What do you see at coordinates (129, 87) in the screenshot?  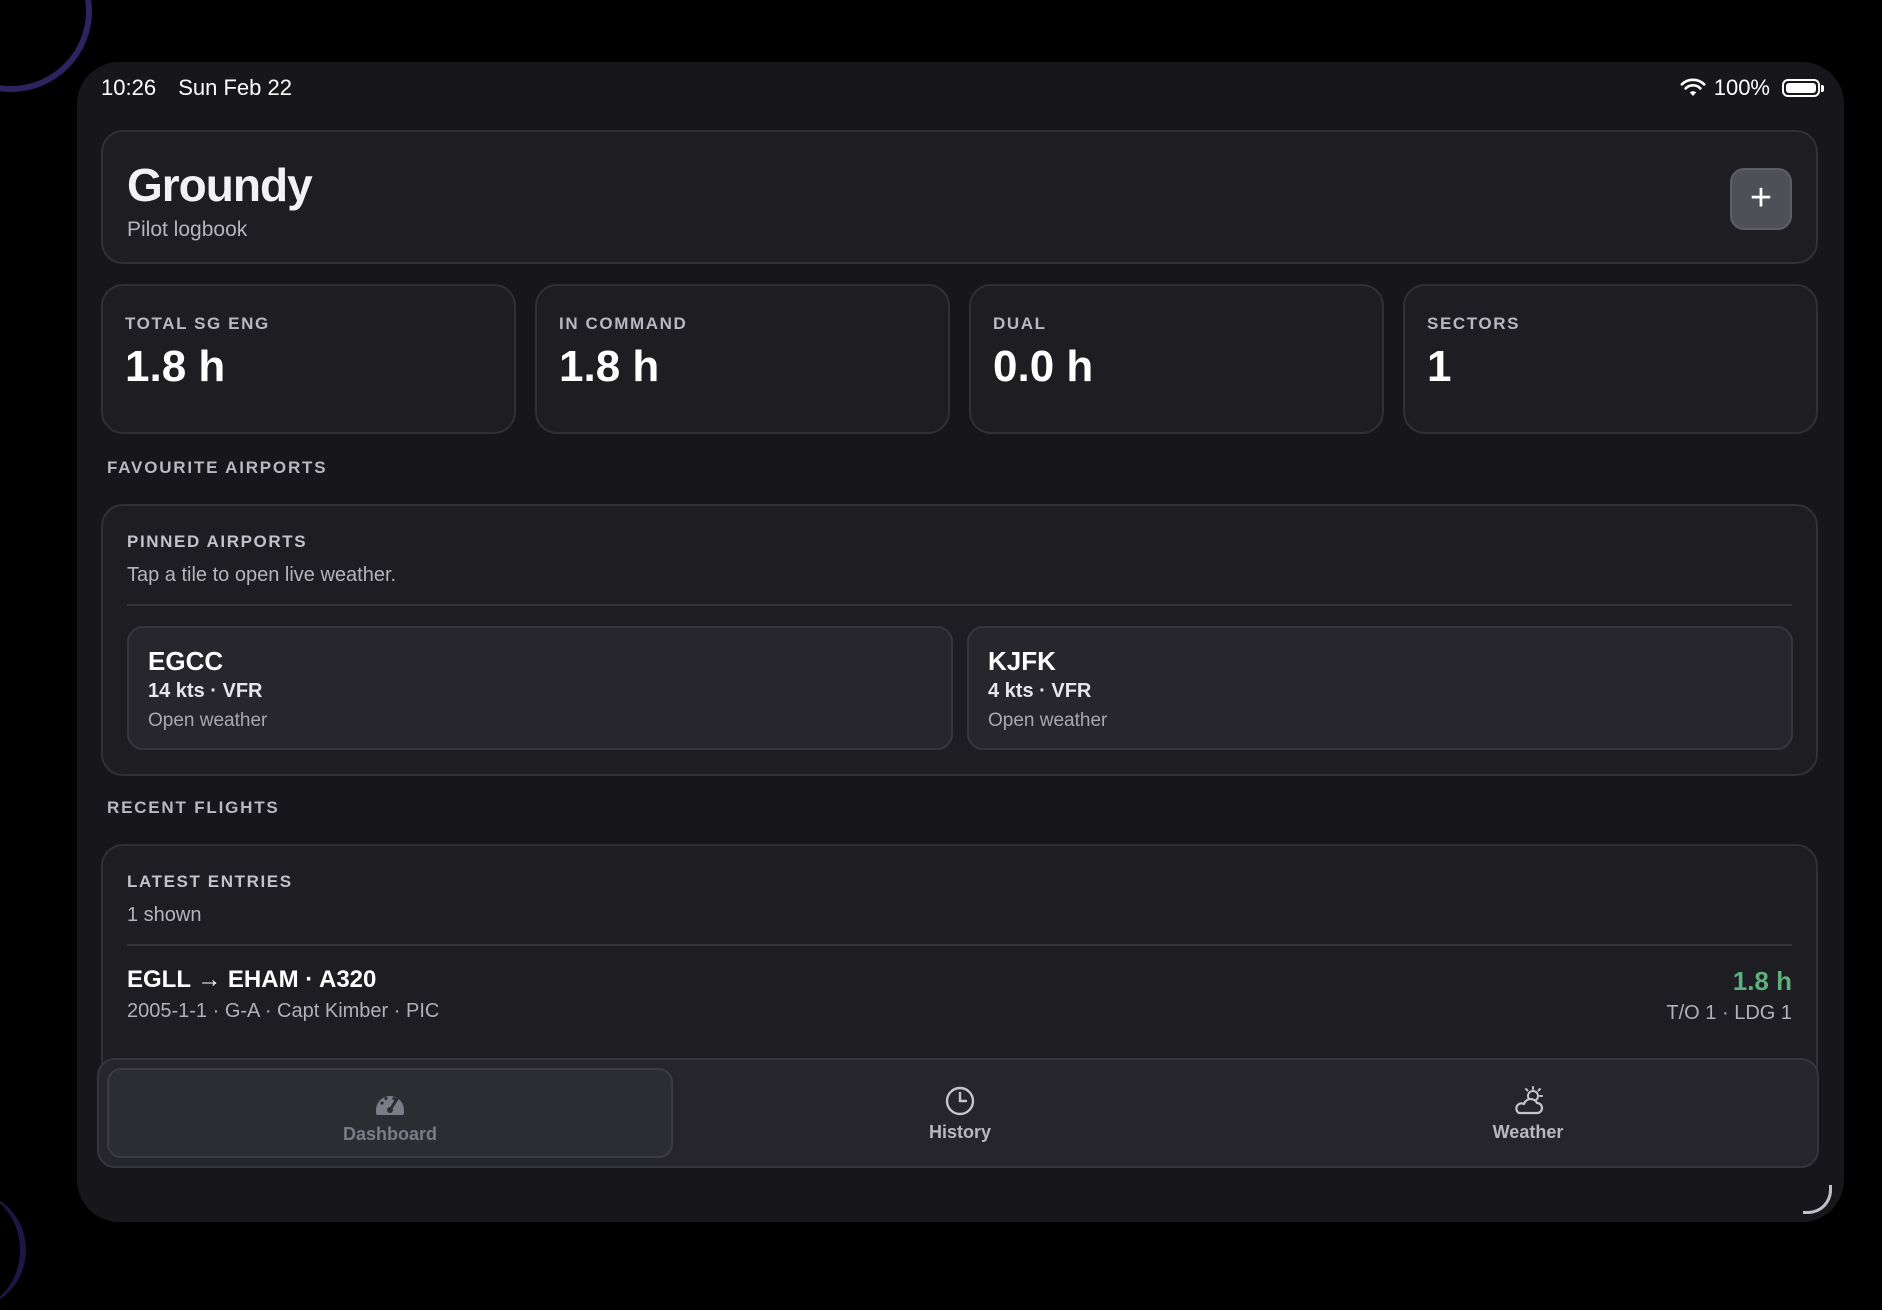 I see `status-time: 10:26` at bounding box center [129, 87].